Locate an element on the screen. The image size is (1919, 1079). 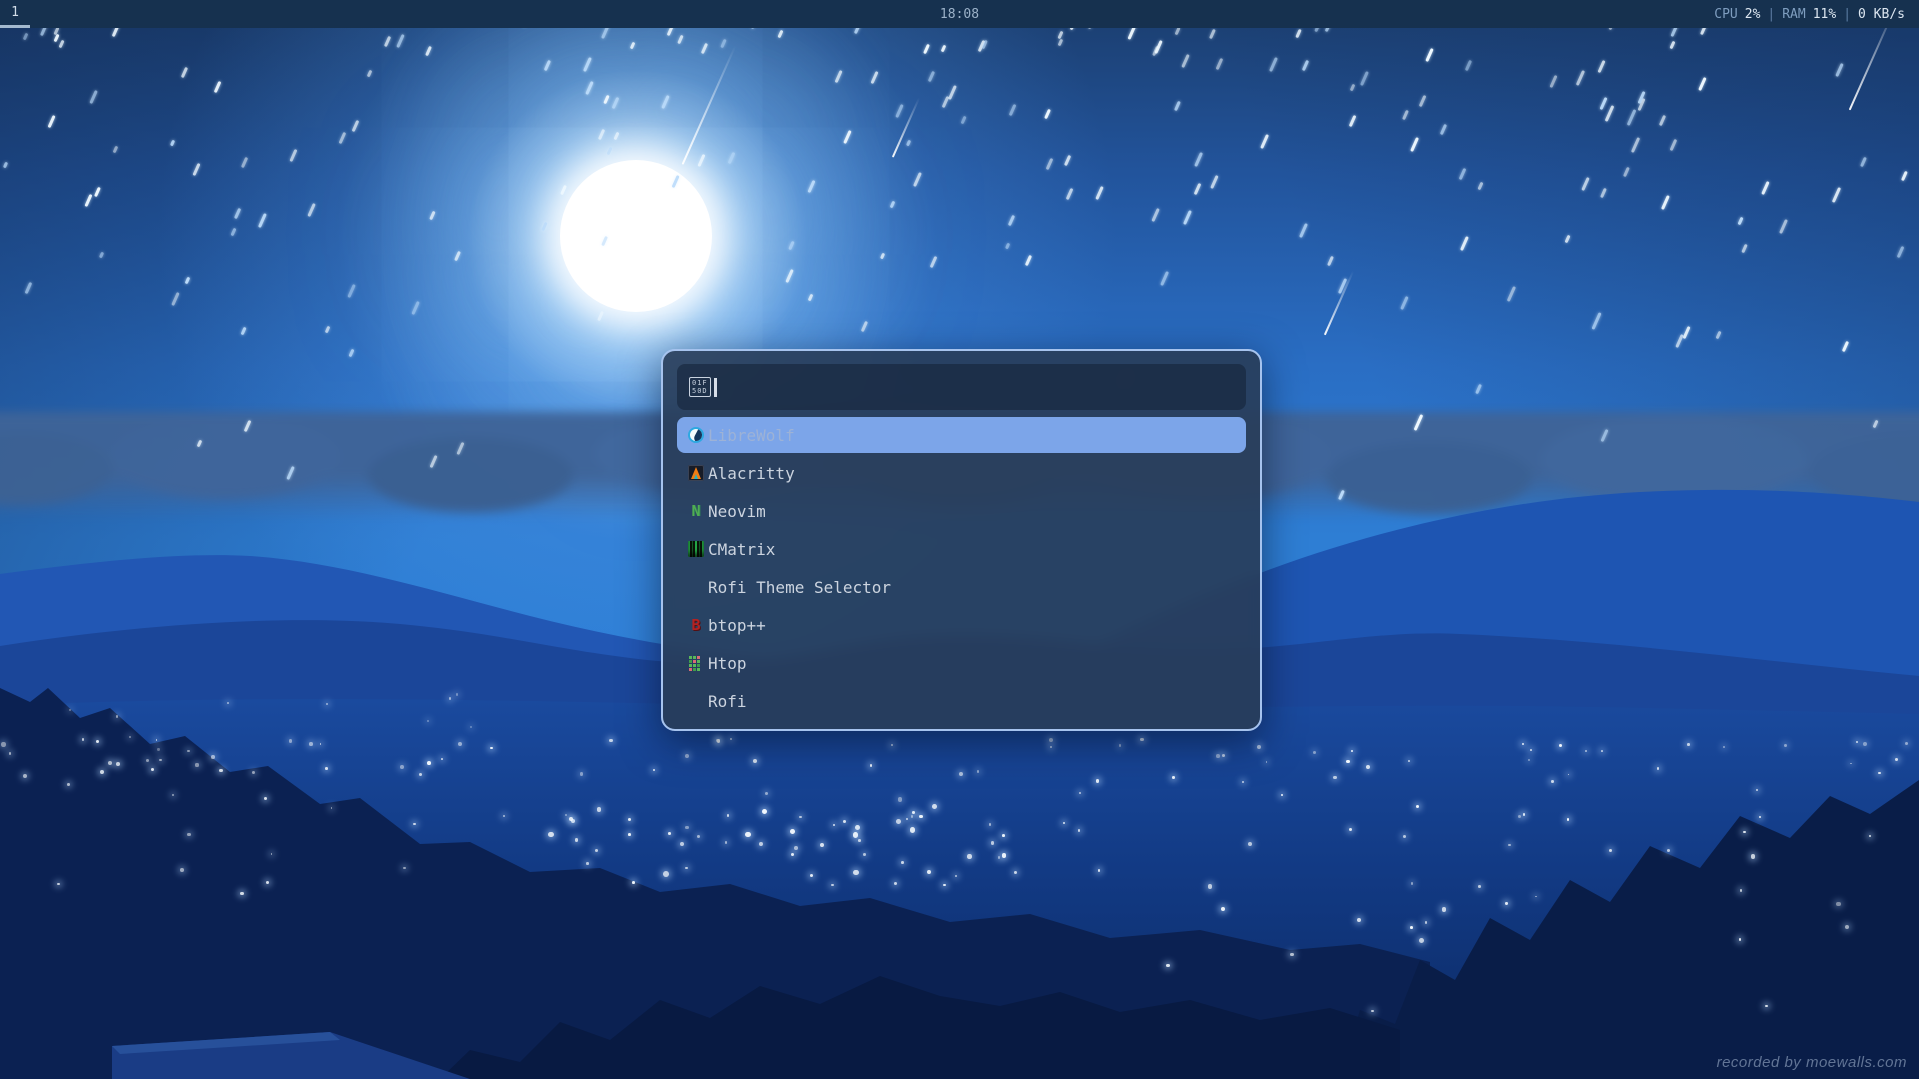
cmatrix-icon is located at coordinates (696, 549).